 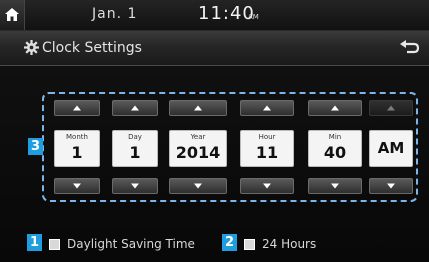 What do you see at coordinates (267, 137) in the screenshot?
I see `field-label: Hour` at bounding box center [267, 137].